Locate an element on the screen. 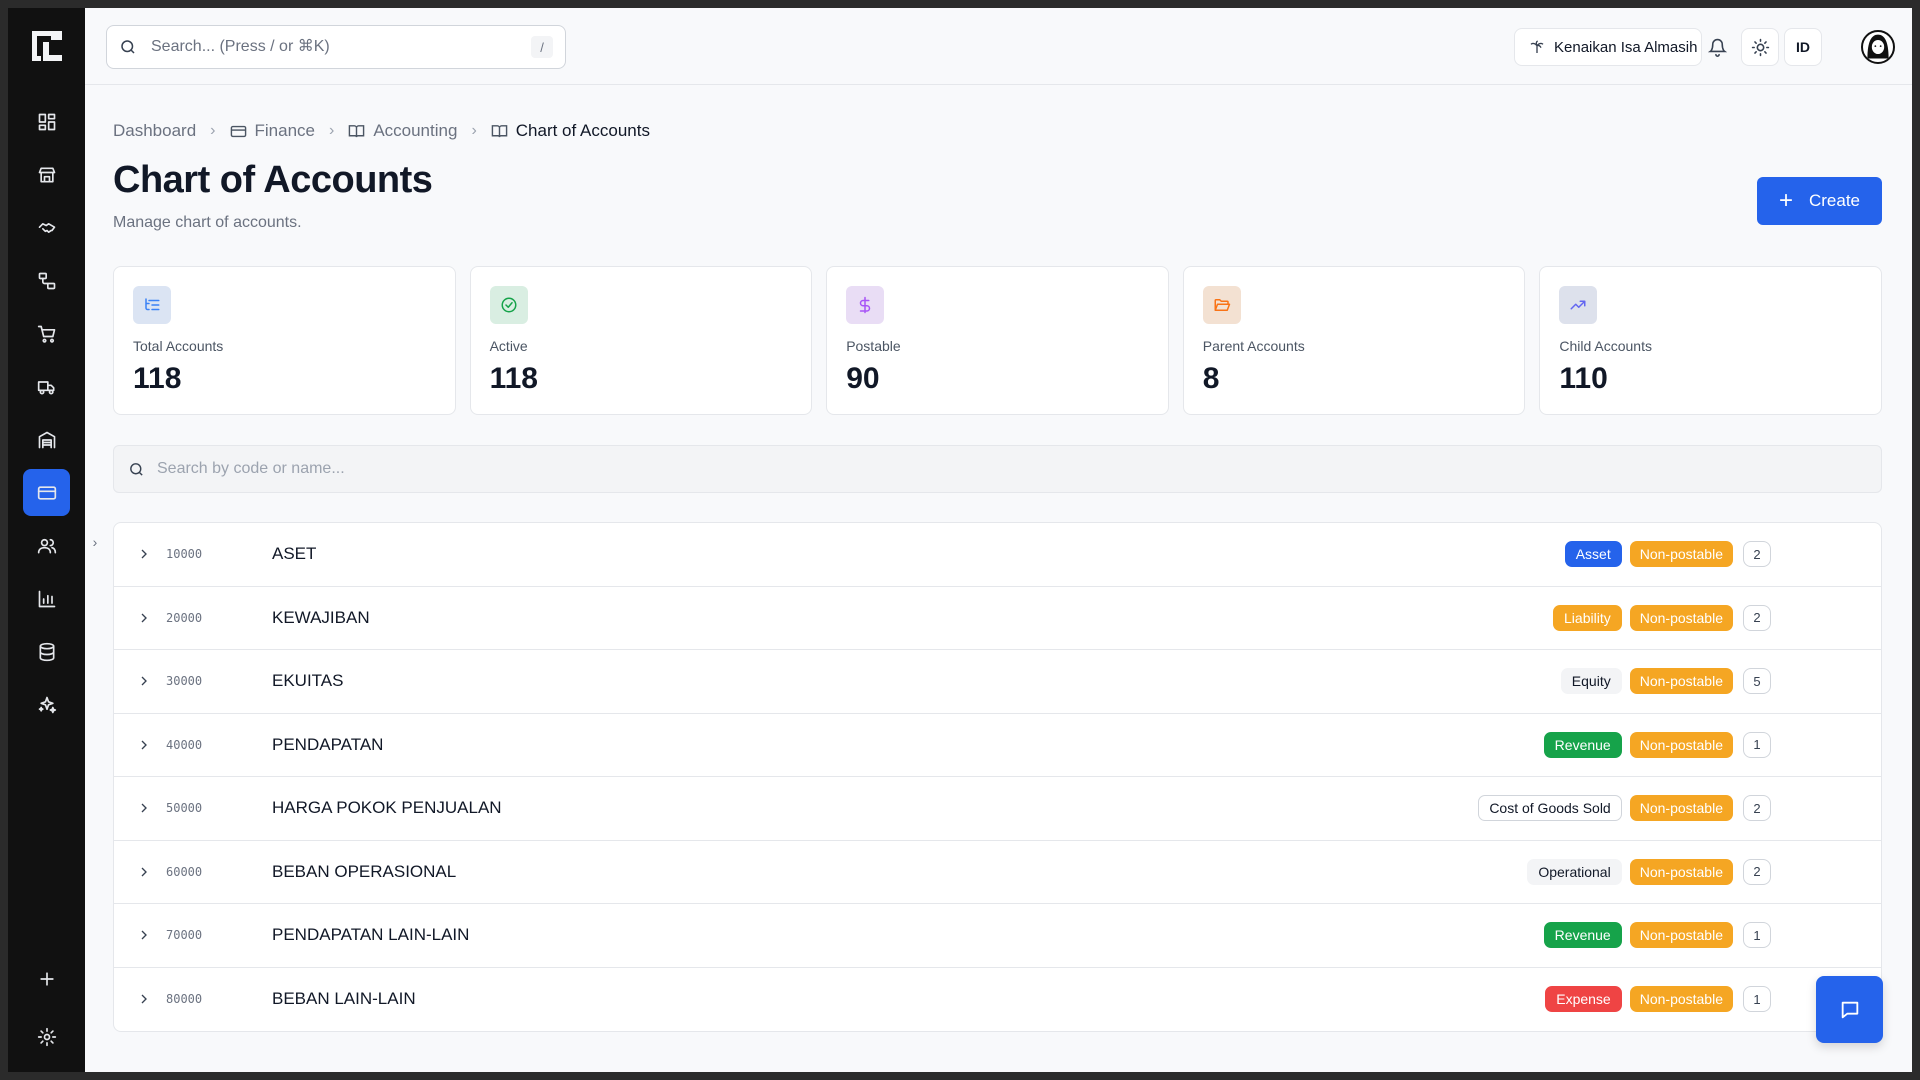 This screenshot has width=1920, height=1080. account-name: EKUITAS is located at coordinates (308, 681).